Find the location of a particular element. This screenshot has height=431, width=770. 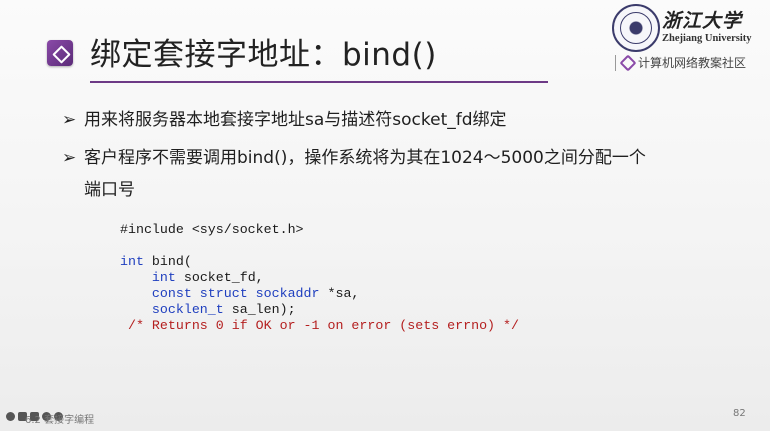

community-label: 计算机网络教案社区 is located at coordinates (692, 63).